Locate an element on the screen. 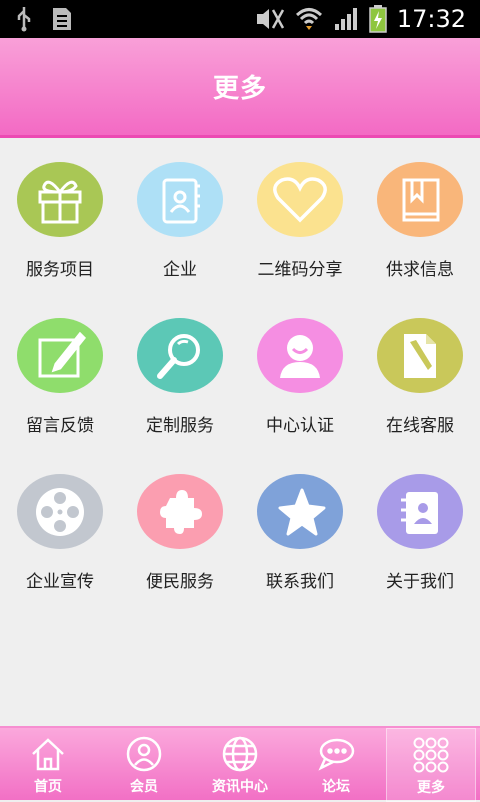  wifi-icon is located at coordinates (308, 19).